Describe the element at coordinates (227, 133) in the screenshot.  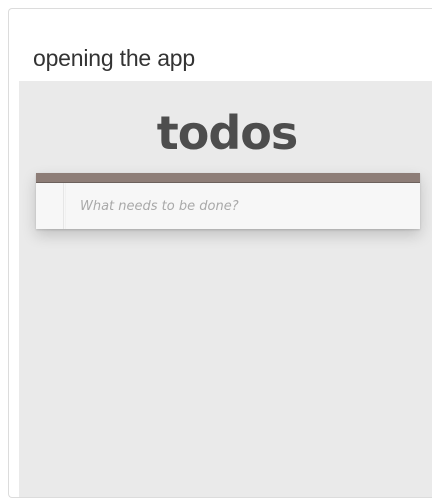
I see `app-title: todos` at that location.